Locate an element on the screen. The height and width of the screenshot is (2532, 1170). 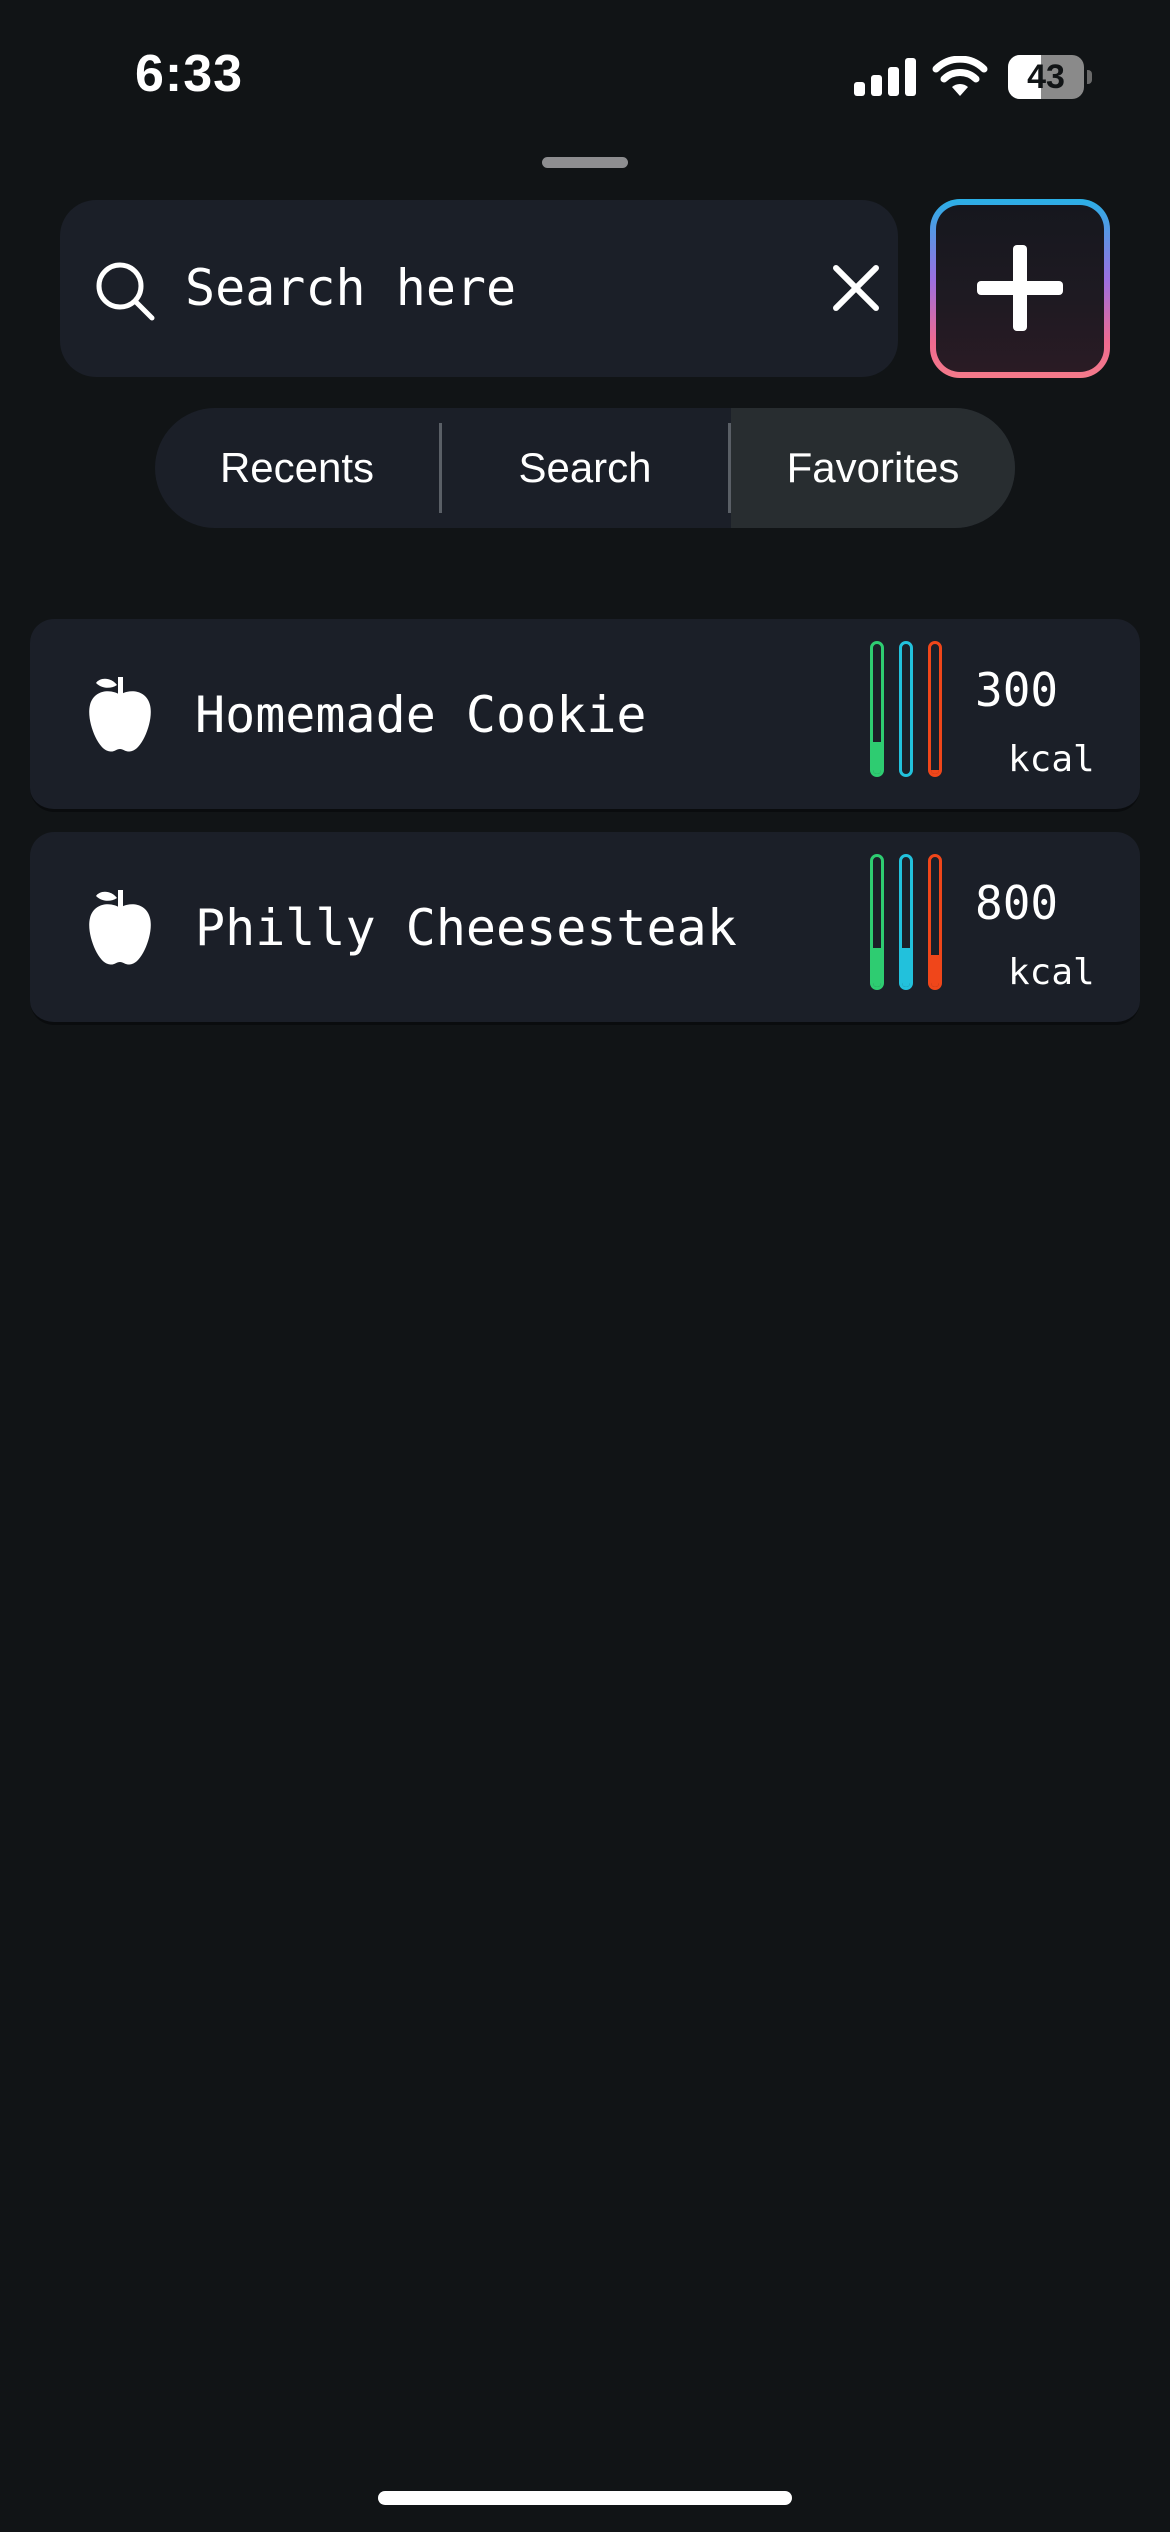
add-food-button is located at coordinates (1020, 288).